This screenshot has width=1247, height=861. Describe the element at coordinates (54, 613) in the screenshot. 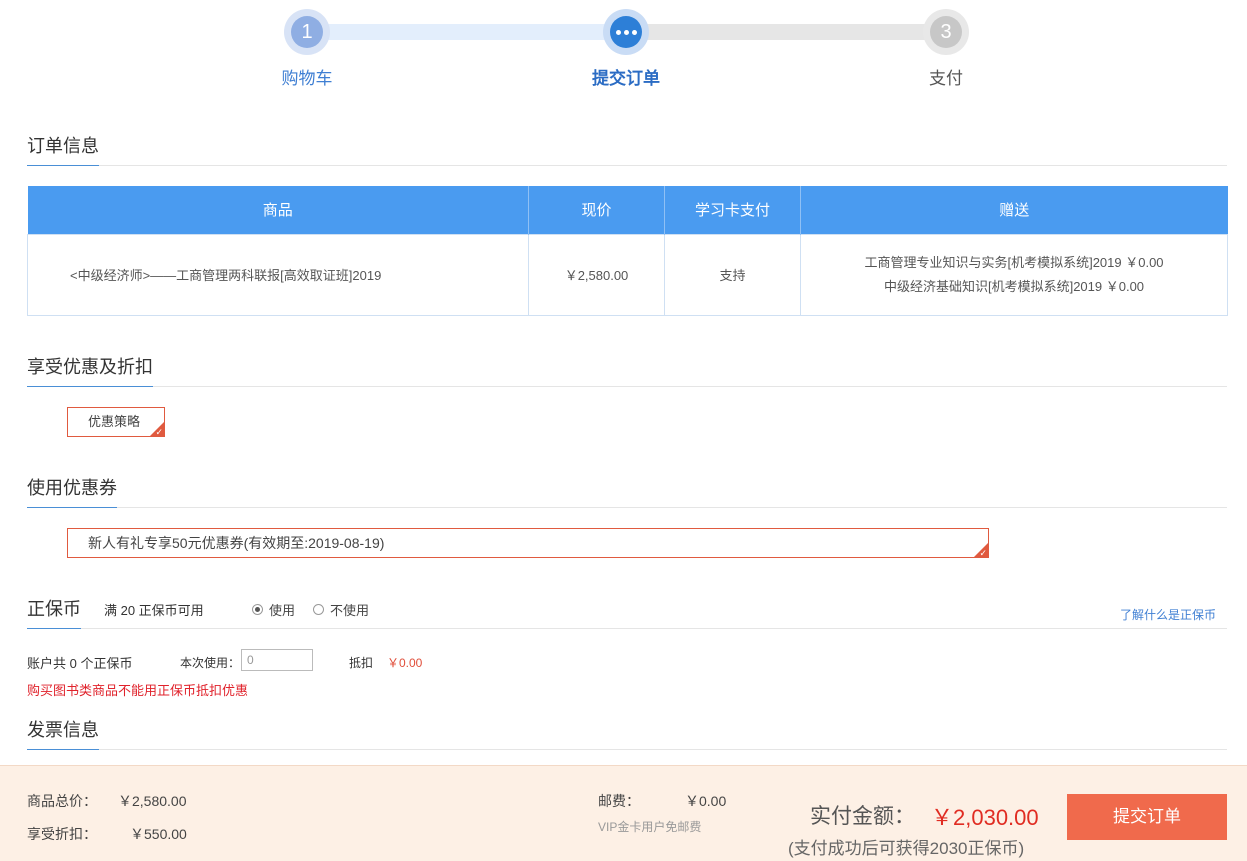

I see `section-title: 正保币` at that location.